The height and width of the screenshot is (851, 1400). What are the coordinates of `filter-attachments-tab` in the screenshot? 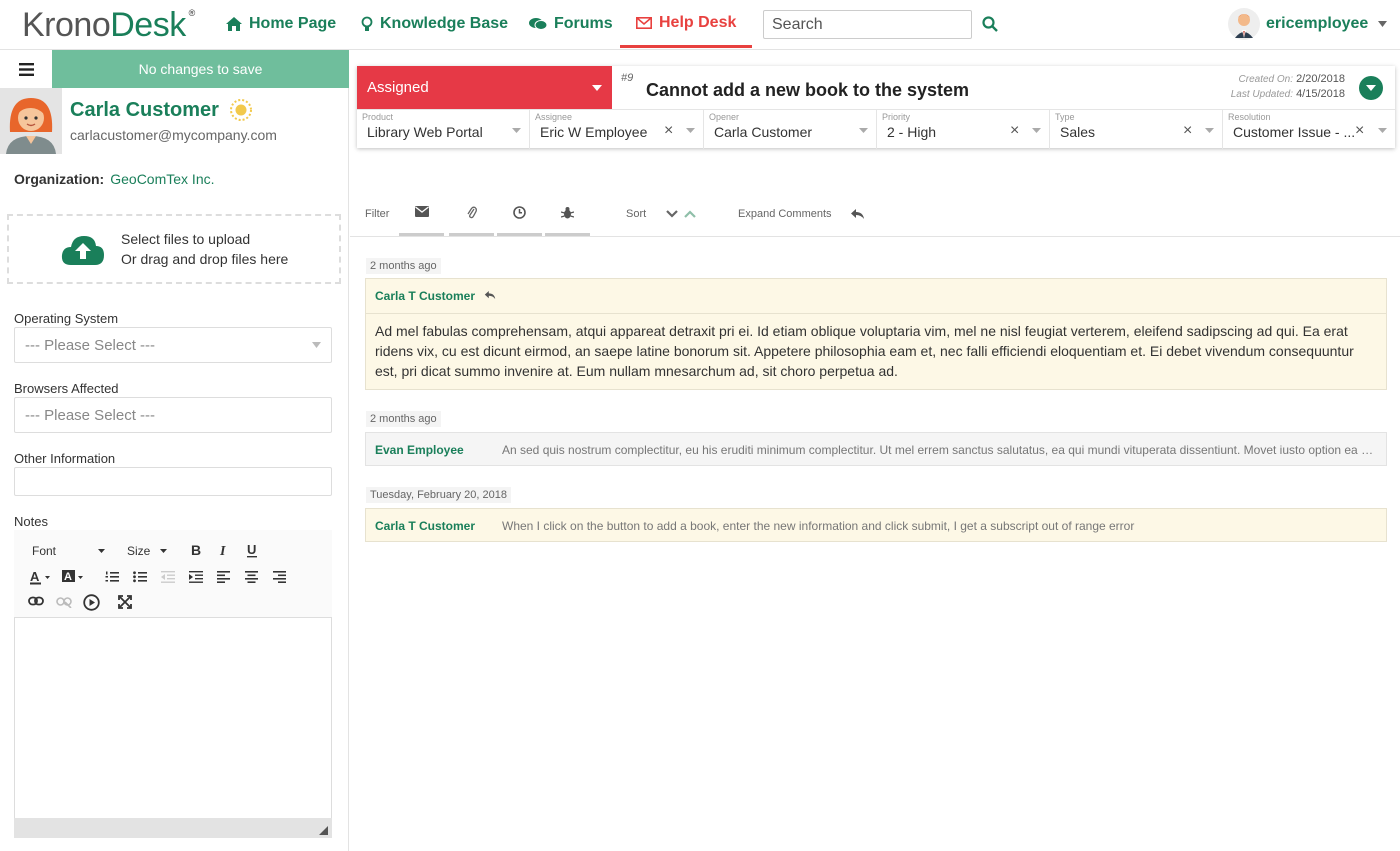 It's located at (471, 220).